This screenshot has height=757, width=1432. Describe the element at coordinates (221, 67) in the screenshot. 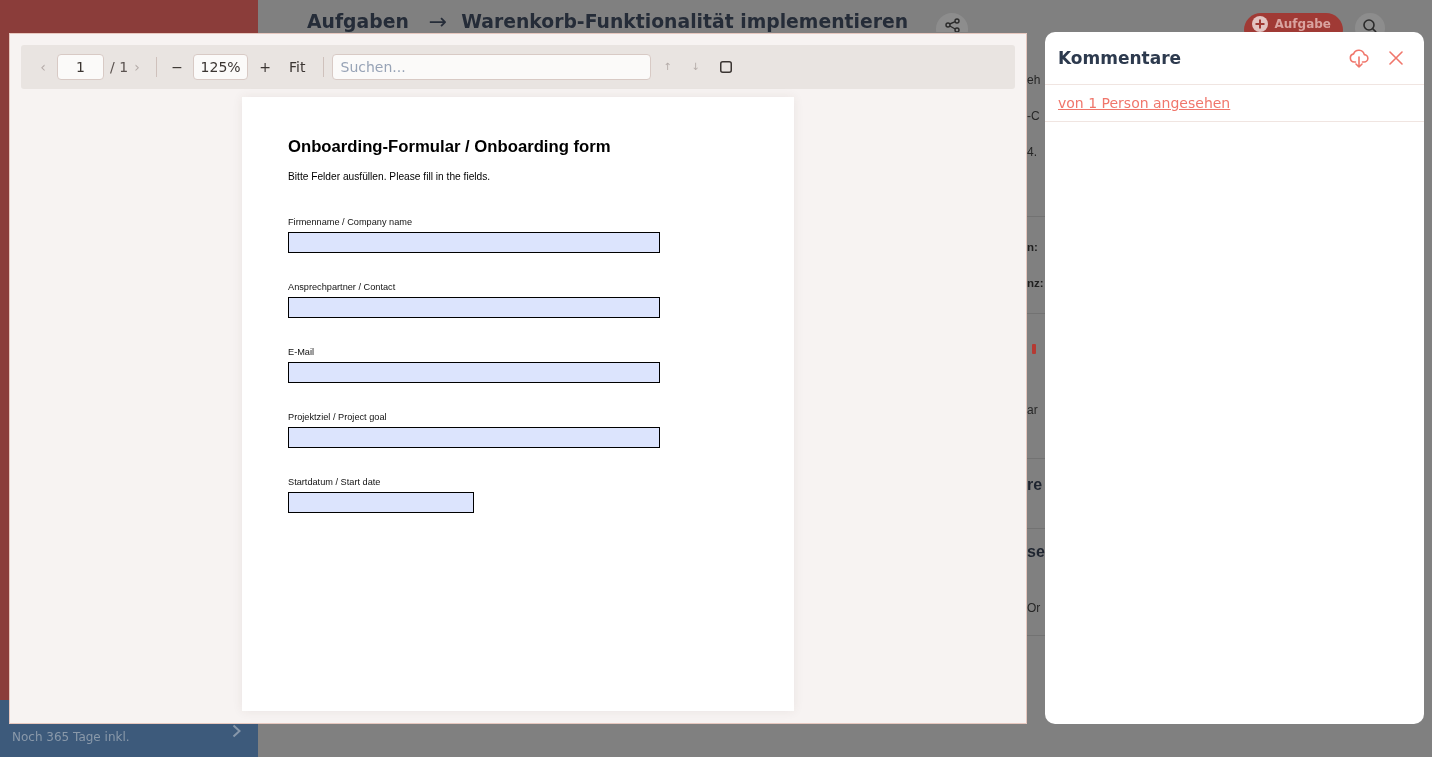

I see `zoom-field: 125%` at that location.